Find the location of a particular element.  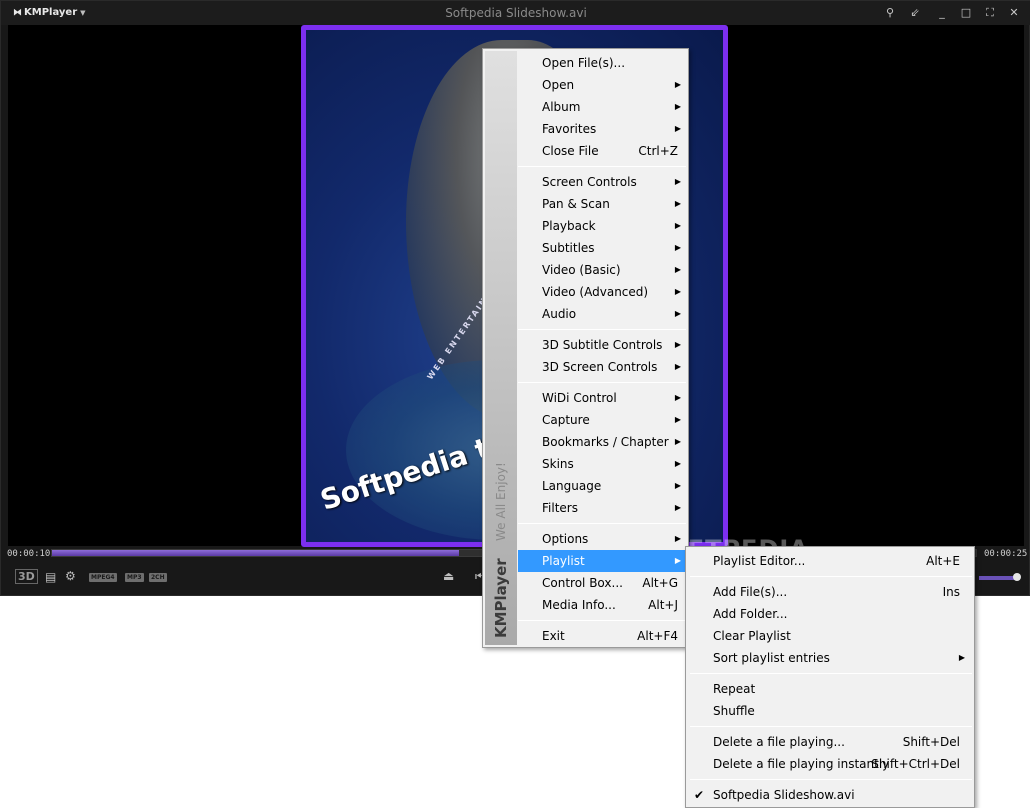

menu-item-3d-screen-controls: 3D Screen Controls ▶ is located at coordinates (603, 367).